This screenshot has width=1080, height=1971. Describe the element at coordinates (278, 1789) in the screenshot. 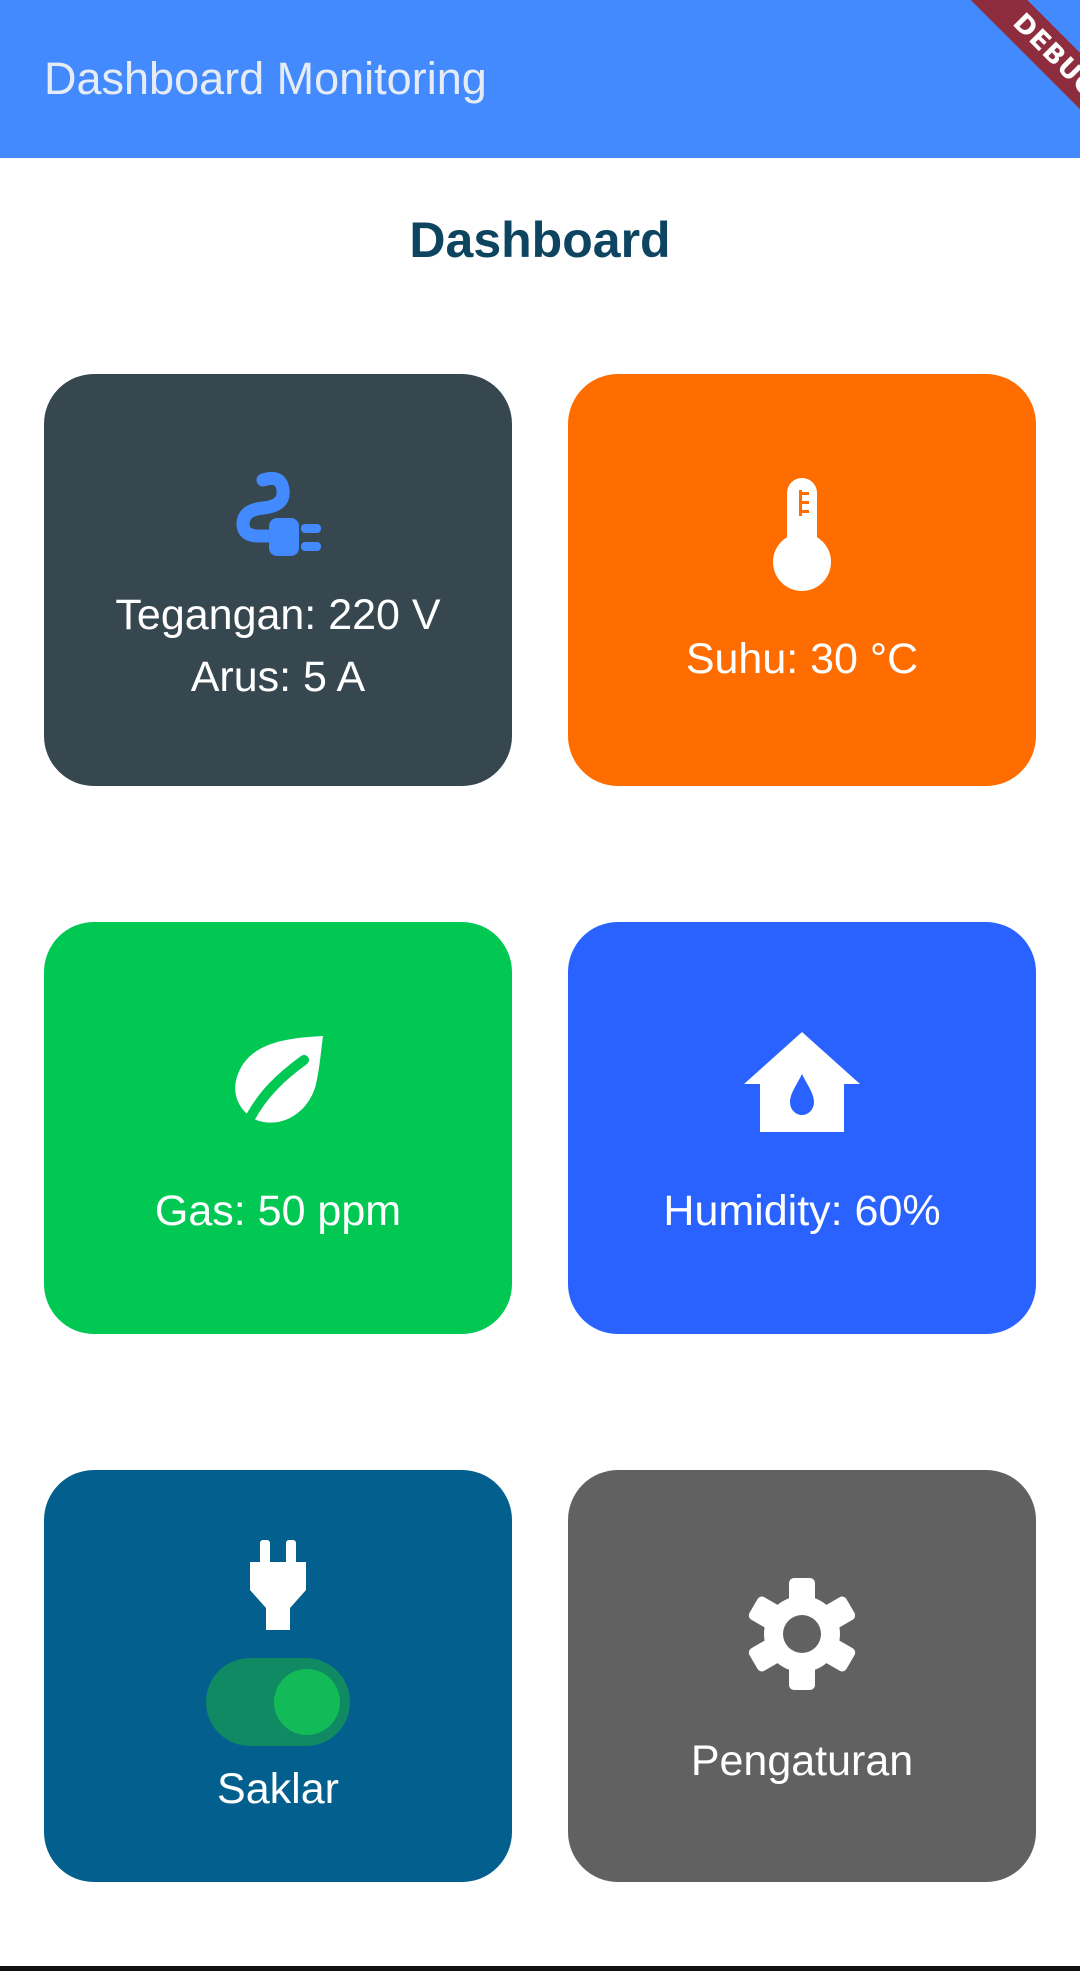

I see `switch-label: Saklar` at that location.